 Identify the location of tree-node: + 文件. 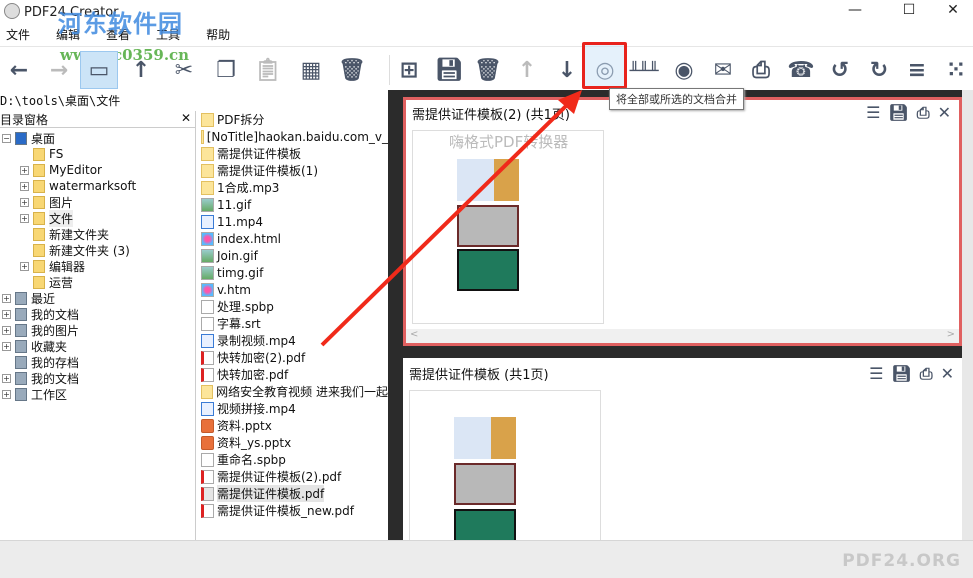
(47, 218).